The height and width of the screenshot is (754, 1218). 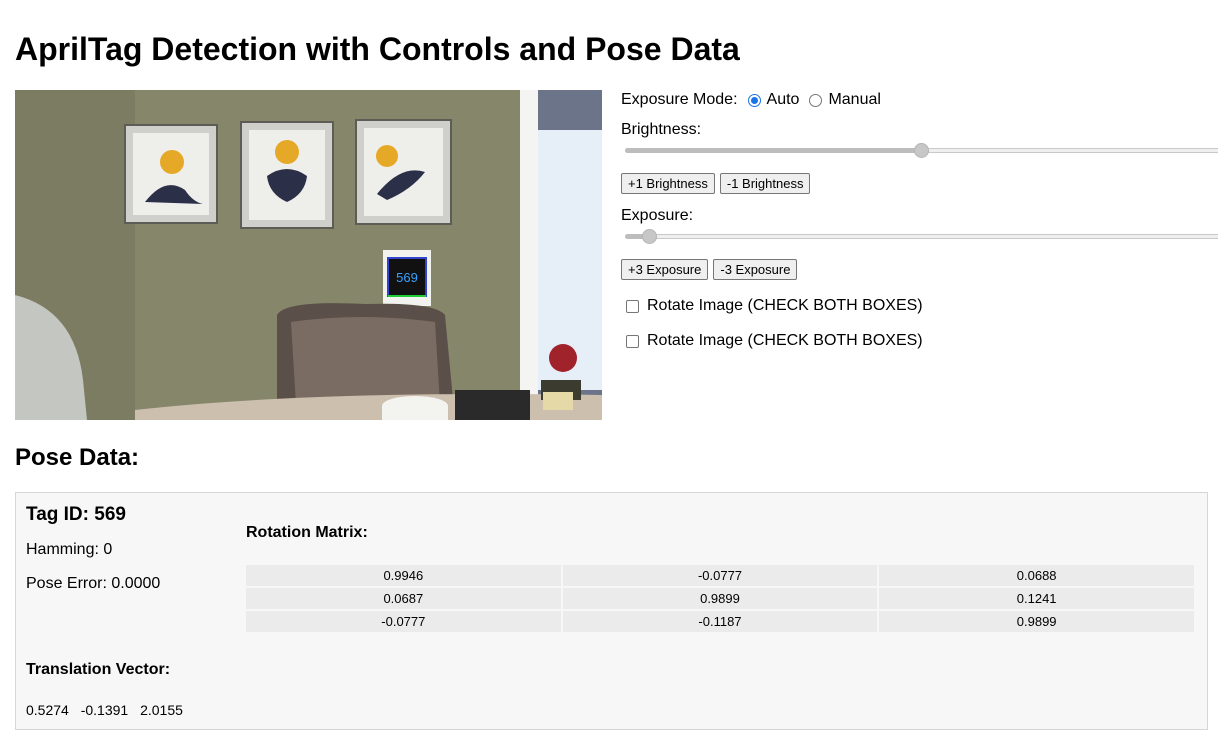 I want to click on rotate-row-2: Rotate Image (CHECK BOTH BOXES), so click(x=919, y=341).